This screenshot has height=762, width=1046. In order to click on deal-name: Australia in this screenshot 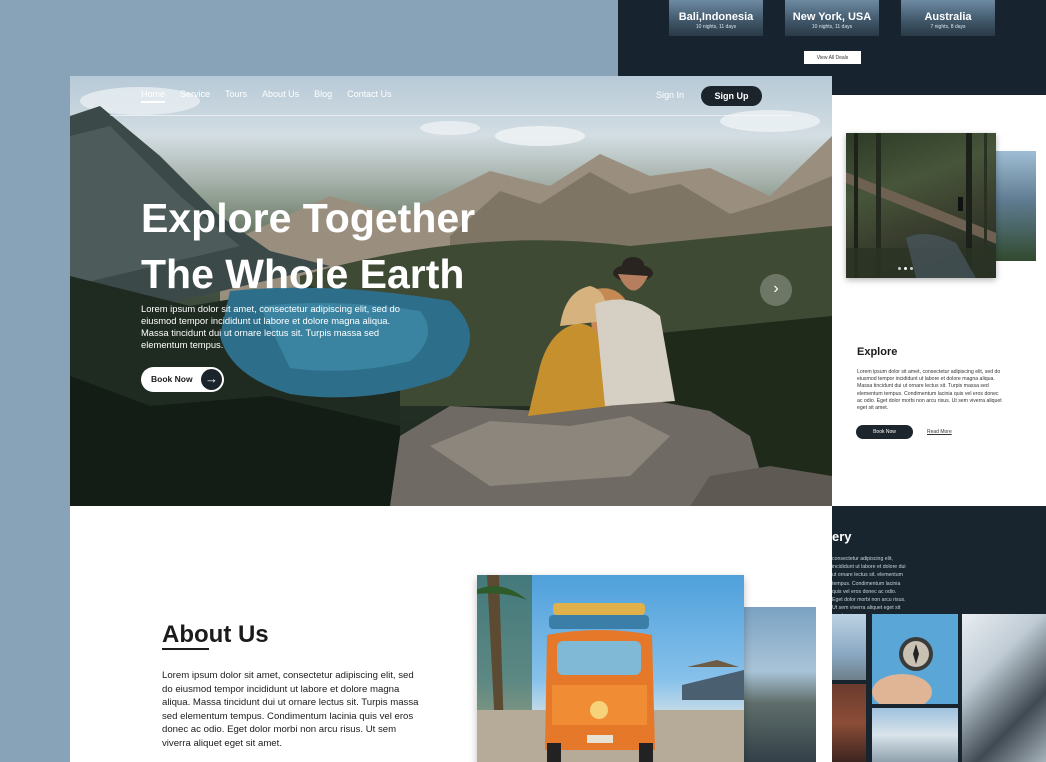, I will do `click(948, 17)`.